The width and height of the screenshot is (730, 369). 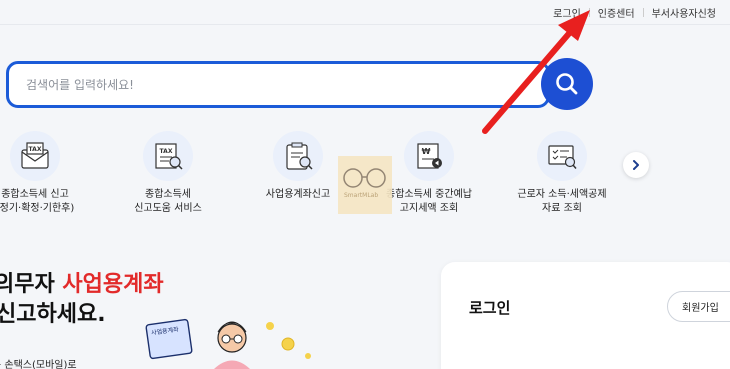 What do you see at coordinates (53, 314) in the screenshot?
I see `promo-headline-2: 신고하세요.` at bounding box center [53, 314].